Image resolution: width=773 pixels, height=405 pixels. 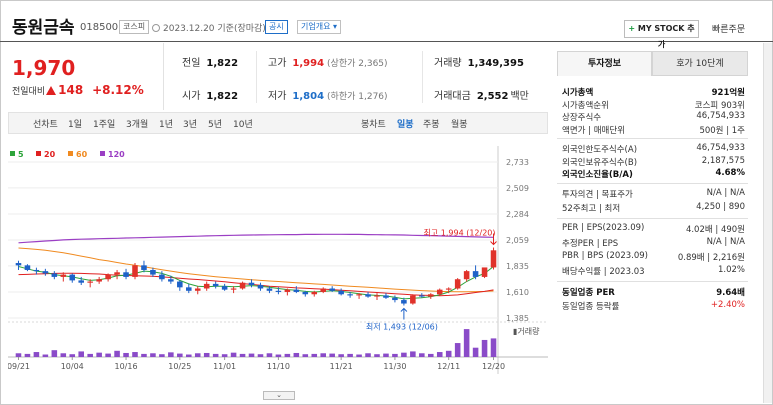 I want to click on chart-expand-button: ⌄, so click(x=279, y=395).